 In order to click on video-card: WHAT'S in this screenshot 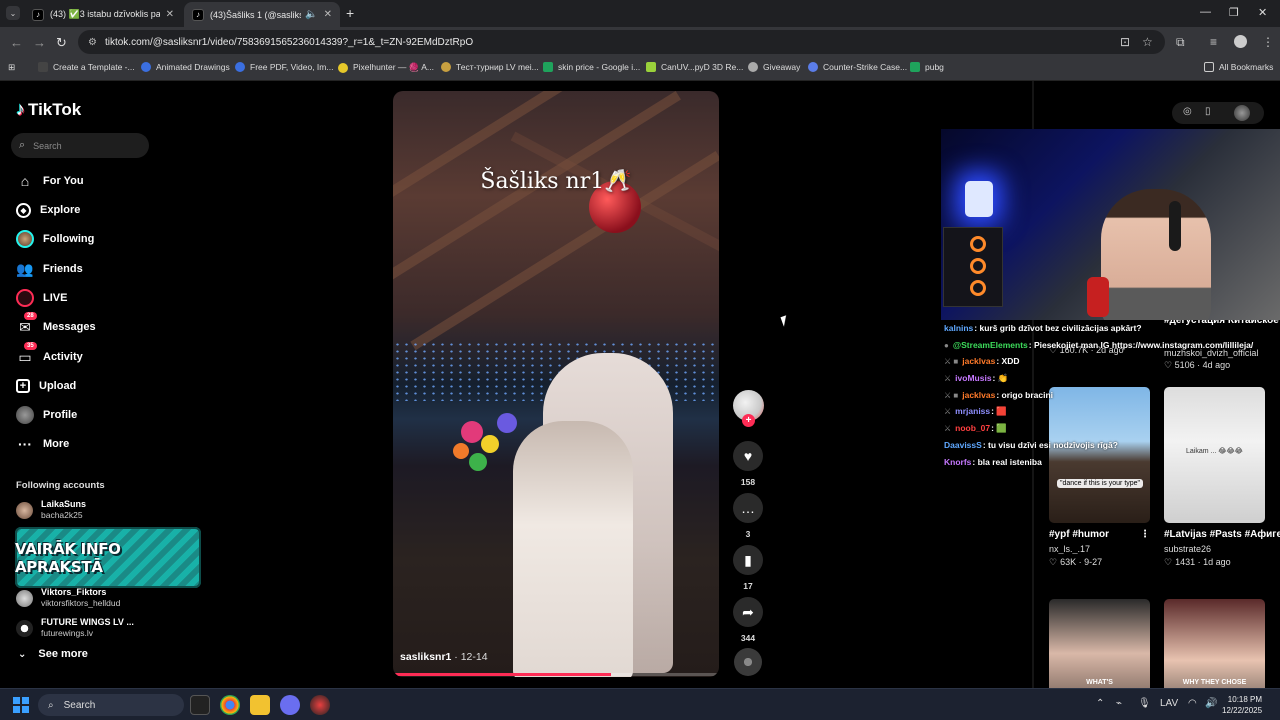, I will do `click(1099, 643)`.